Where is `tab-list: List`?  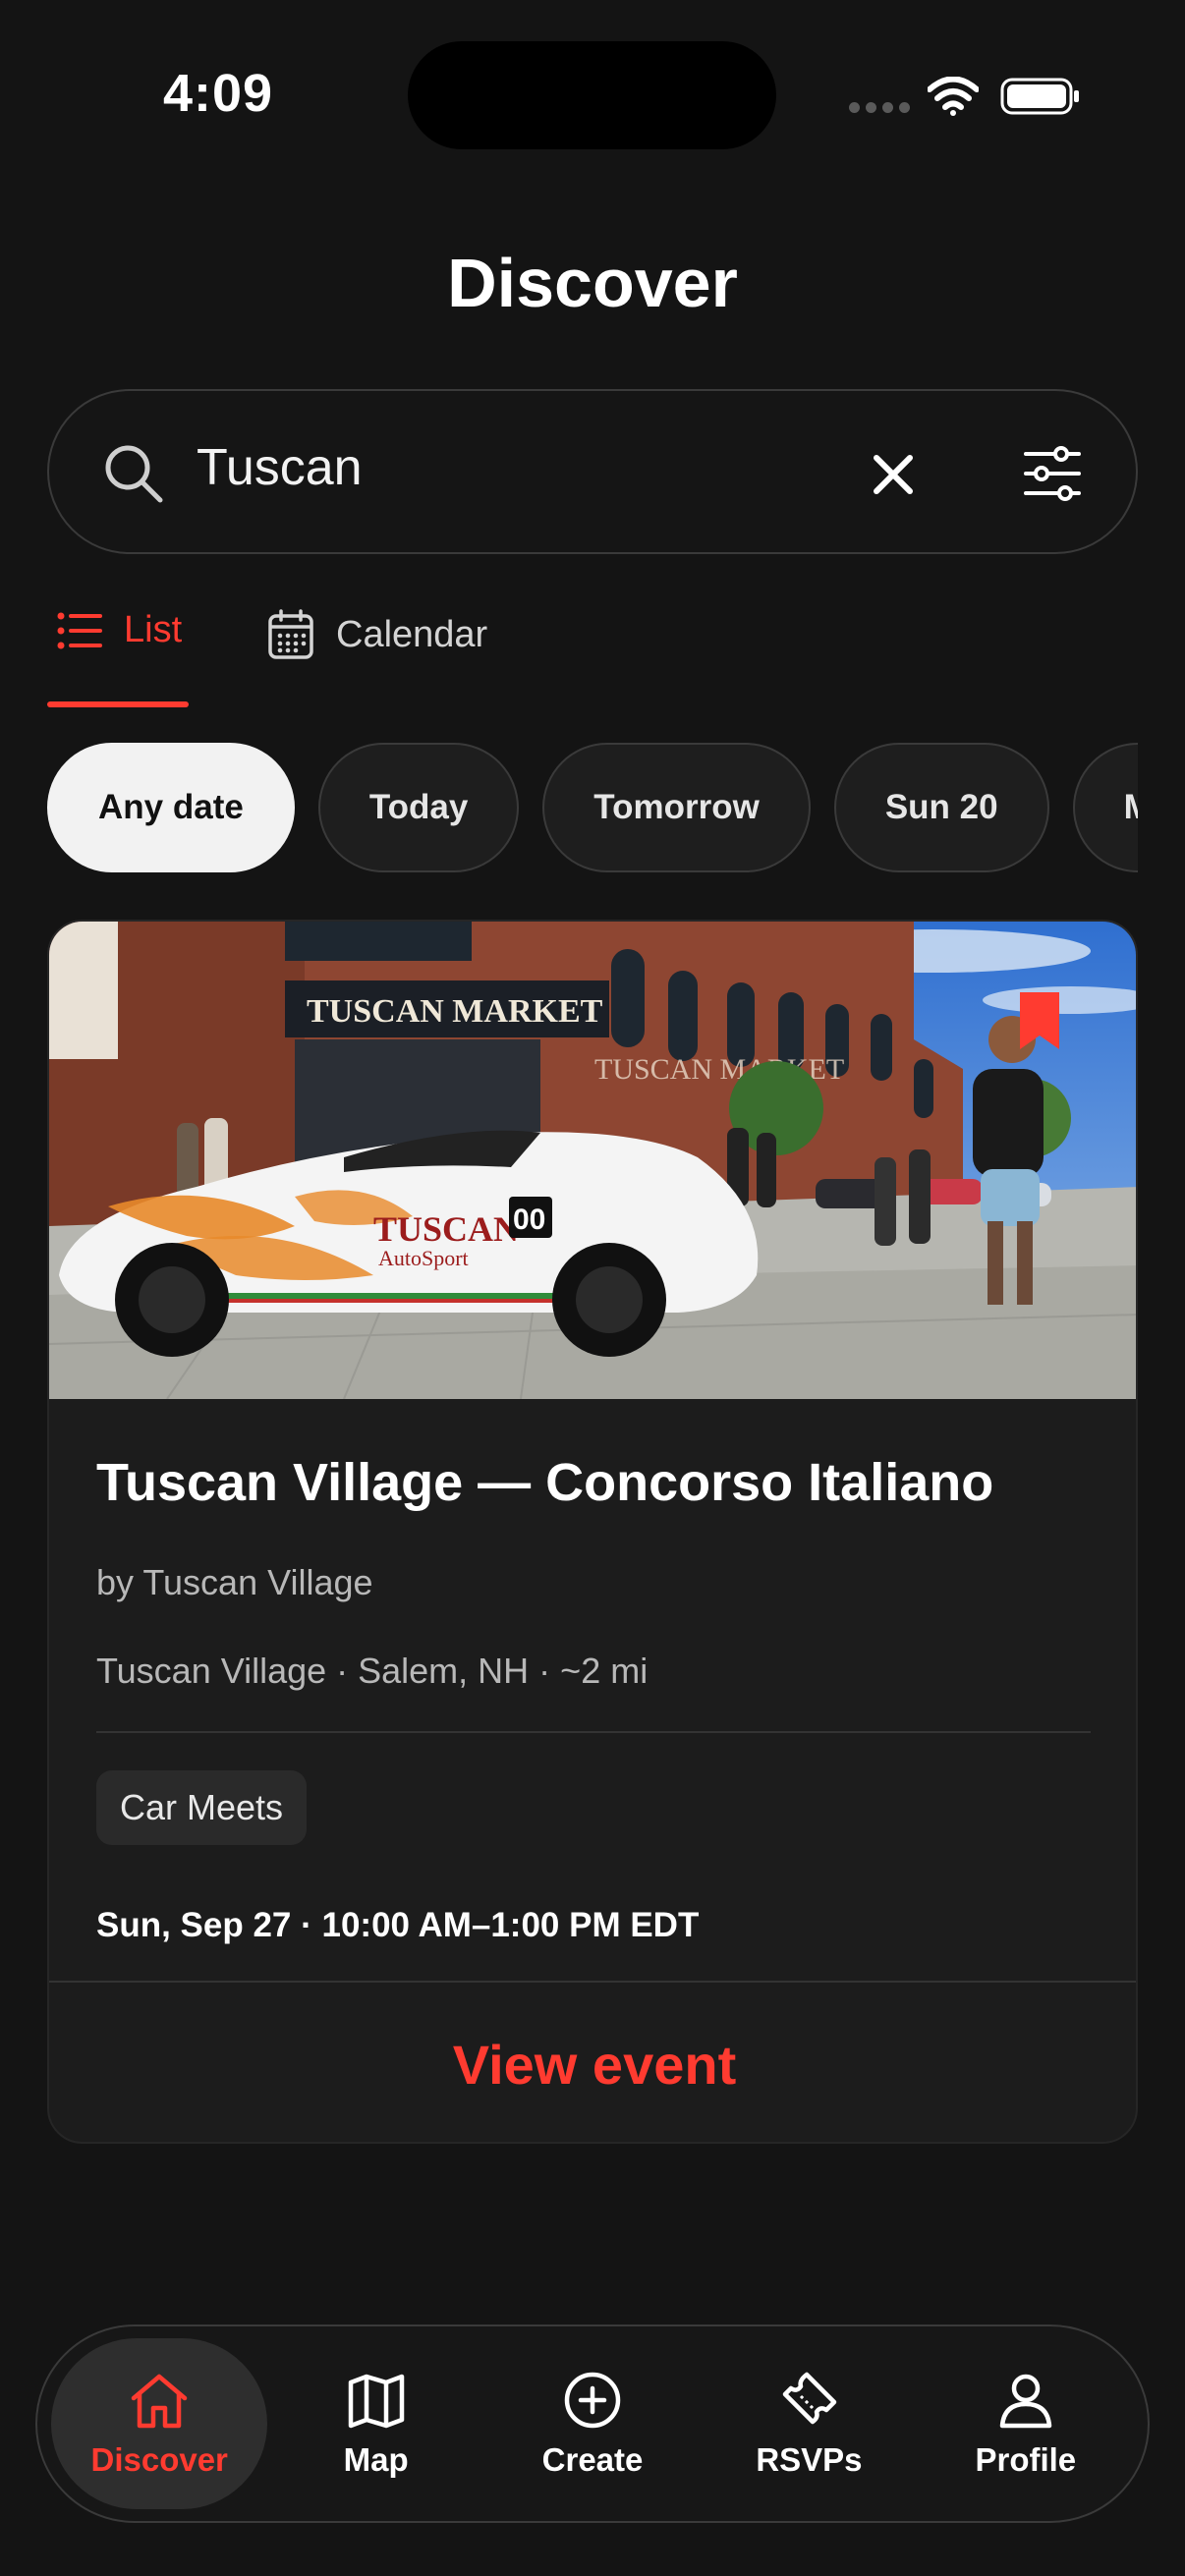 tab-list: List is located at coordinates (120, 630).